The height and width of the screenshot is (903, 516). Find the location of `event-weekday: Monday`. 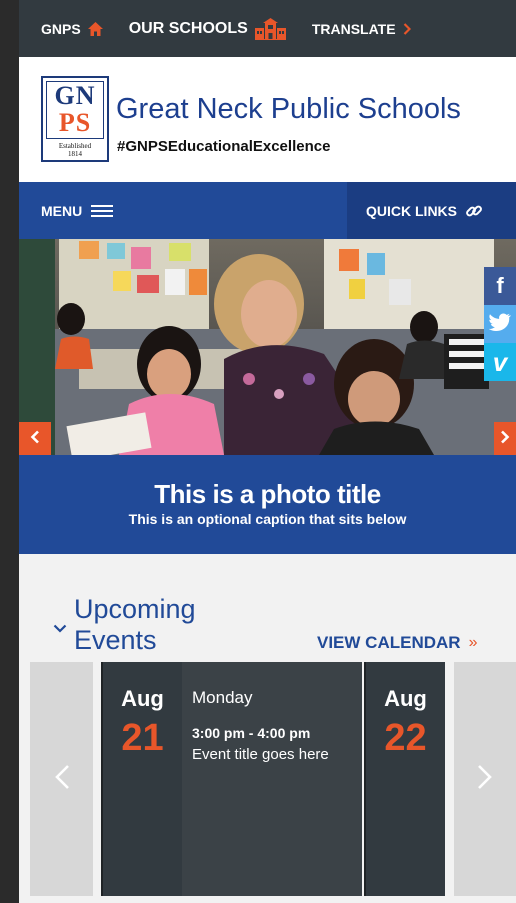

event-weekday: Monday is located at coordinates (222, 697).